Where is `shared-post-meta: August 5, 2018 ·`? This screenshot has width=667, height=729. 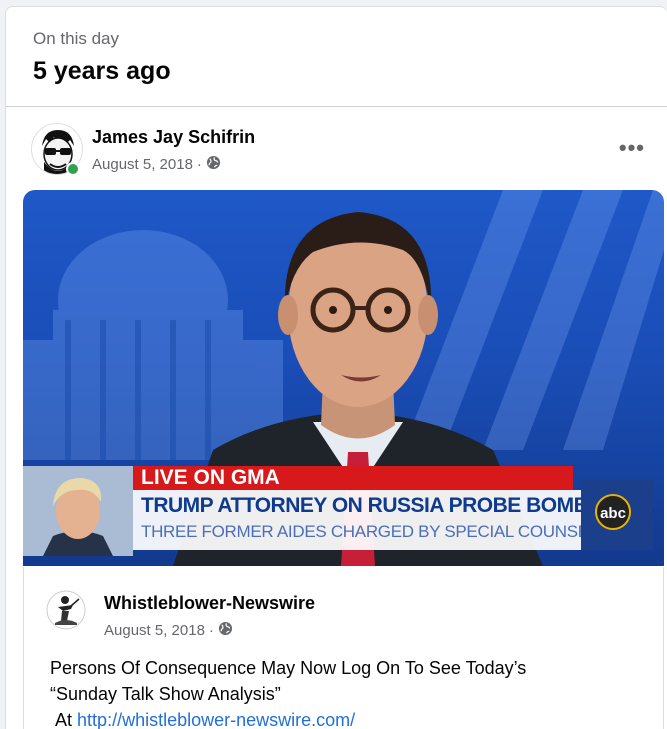
shared-post-meta: August 5, 2018 · is located at coordinates (168, 630).